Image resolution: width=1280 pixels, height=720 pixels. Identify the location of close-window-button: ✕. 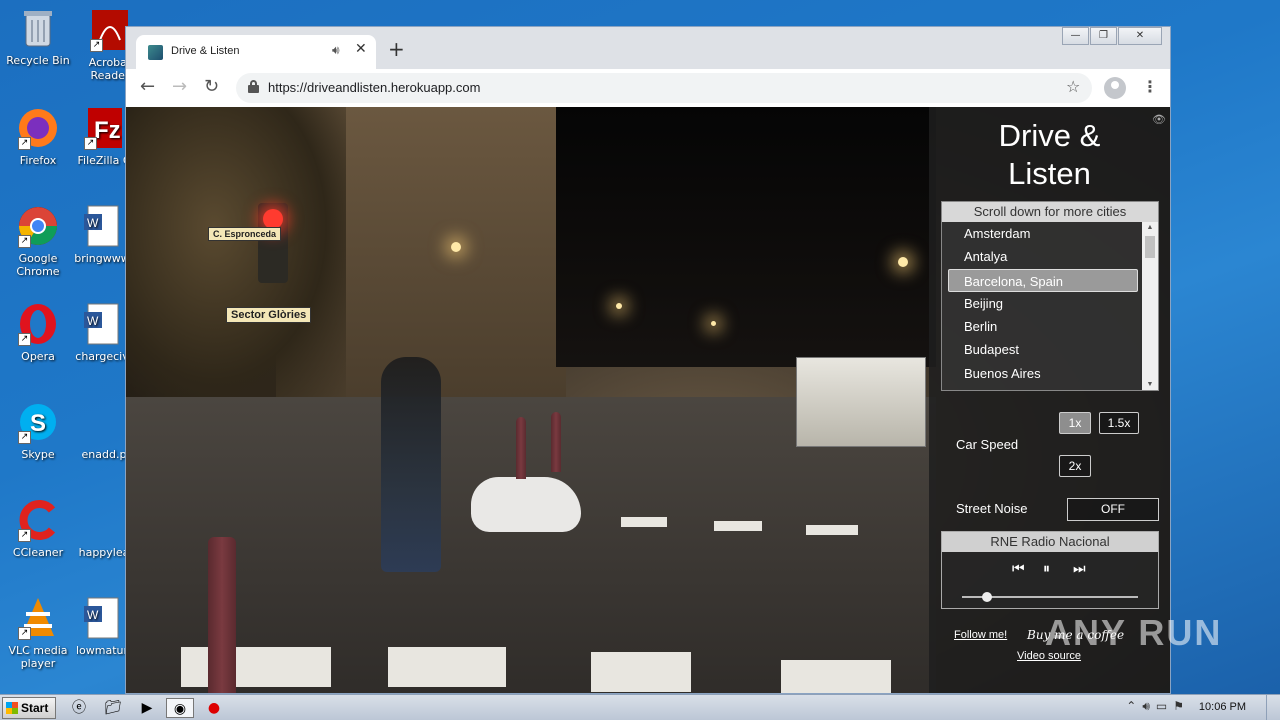
(1140, 36).